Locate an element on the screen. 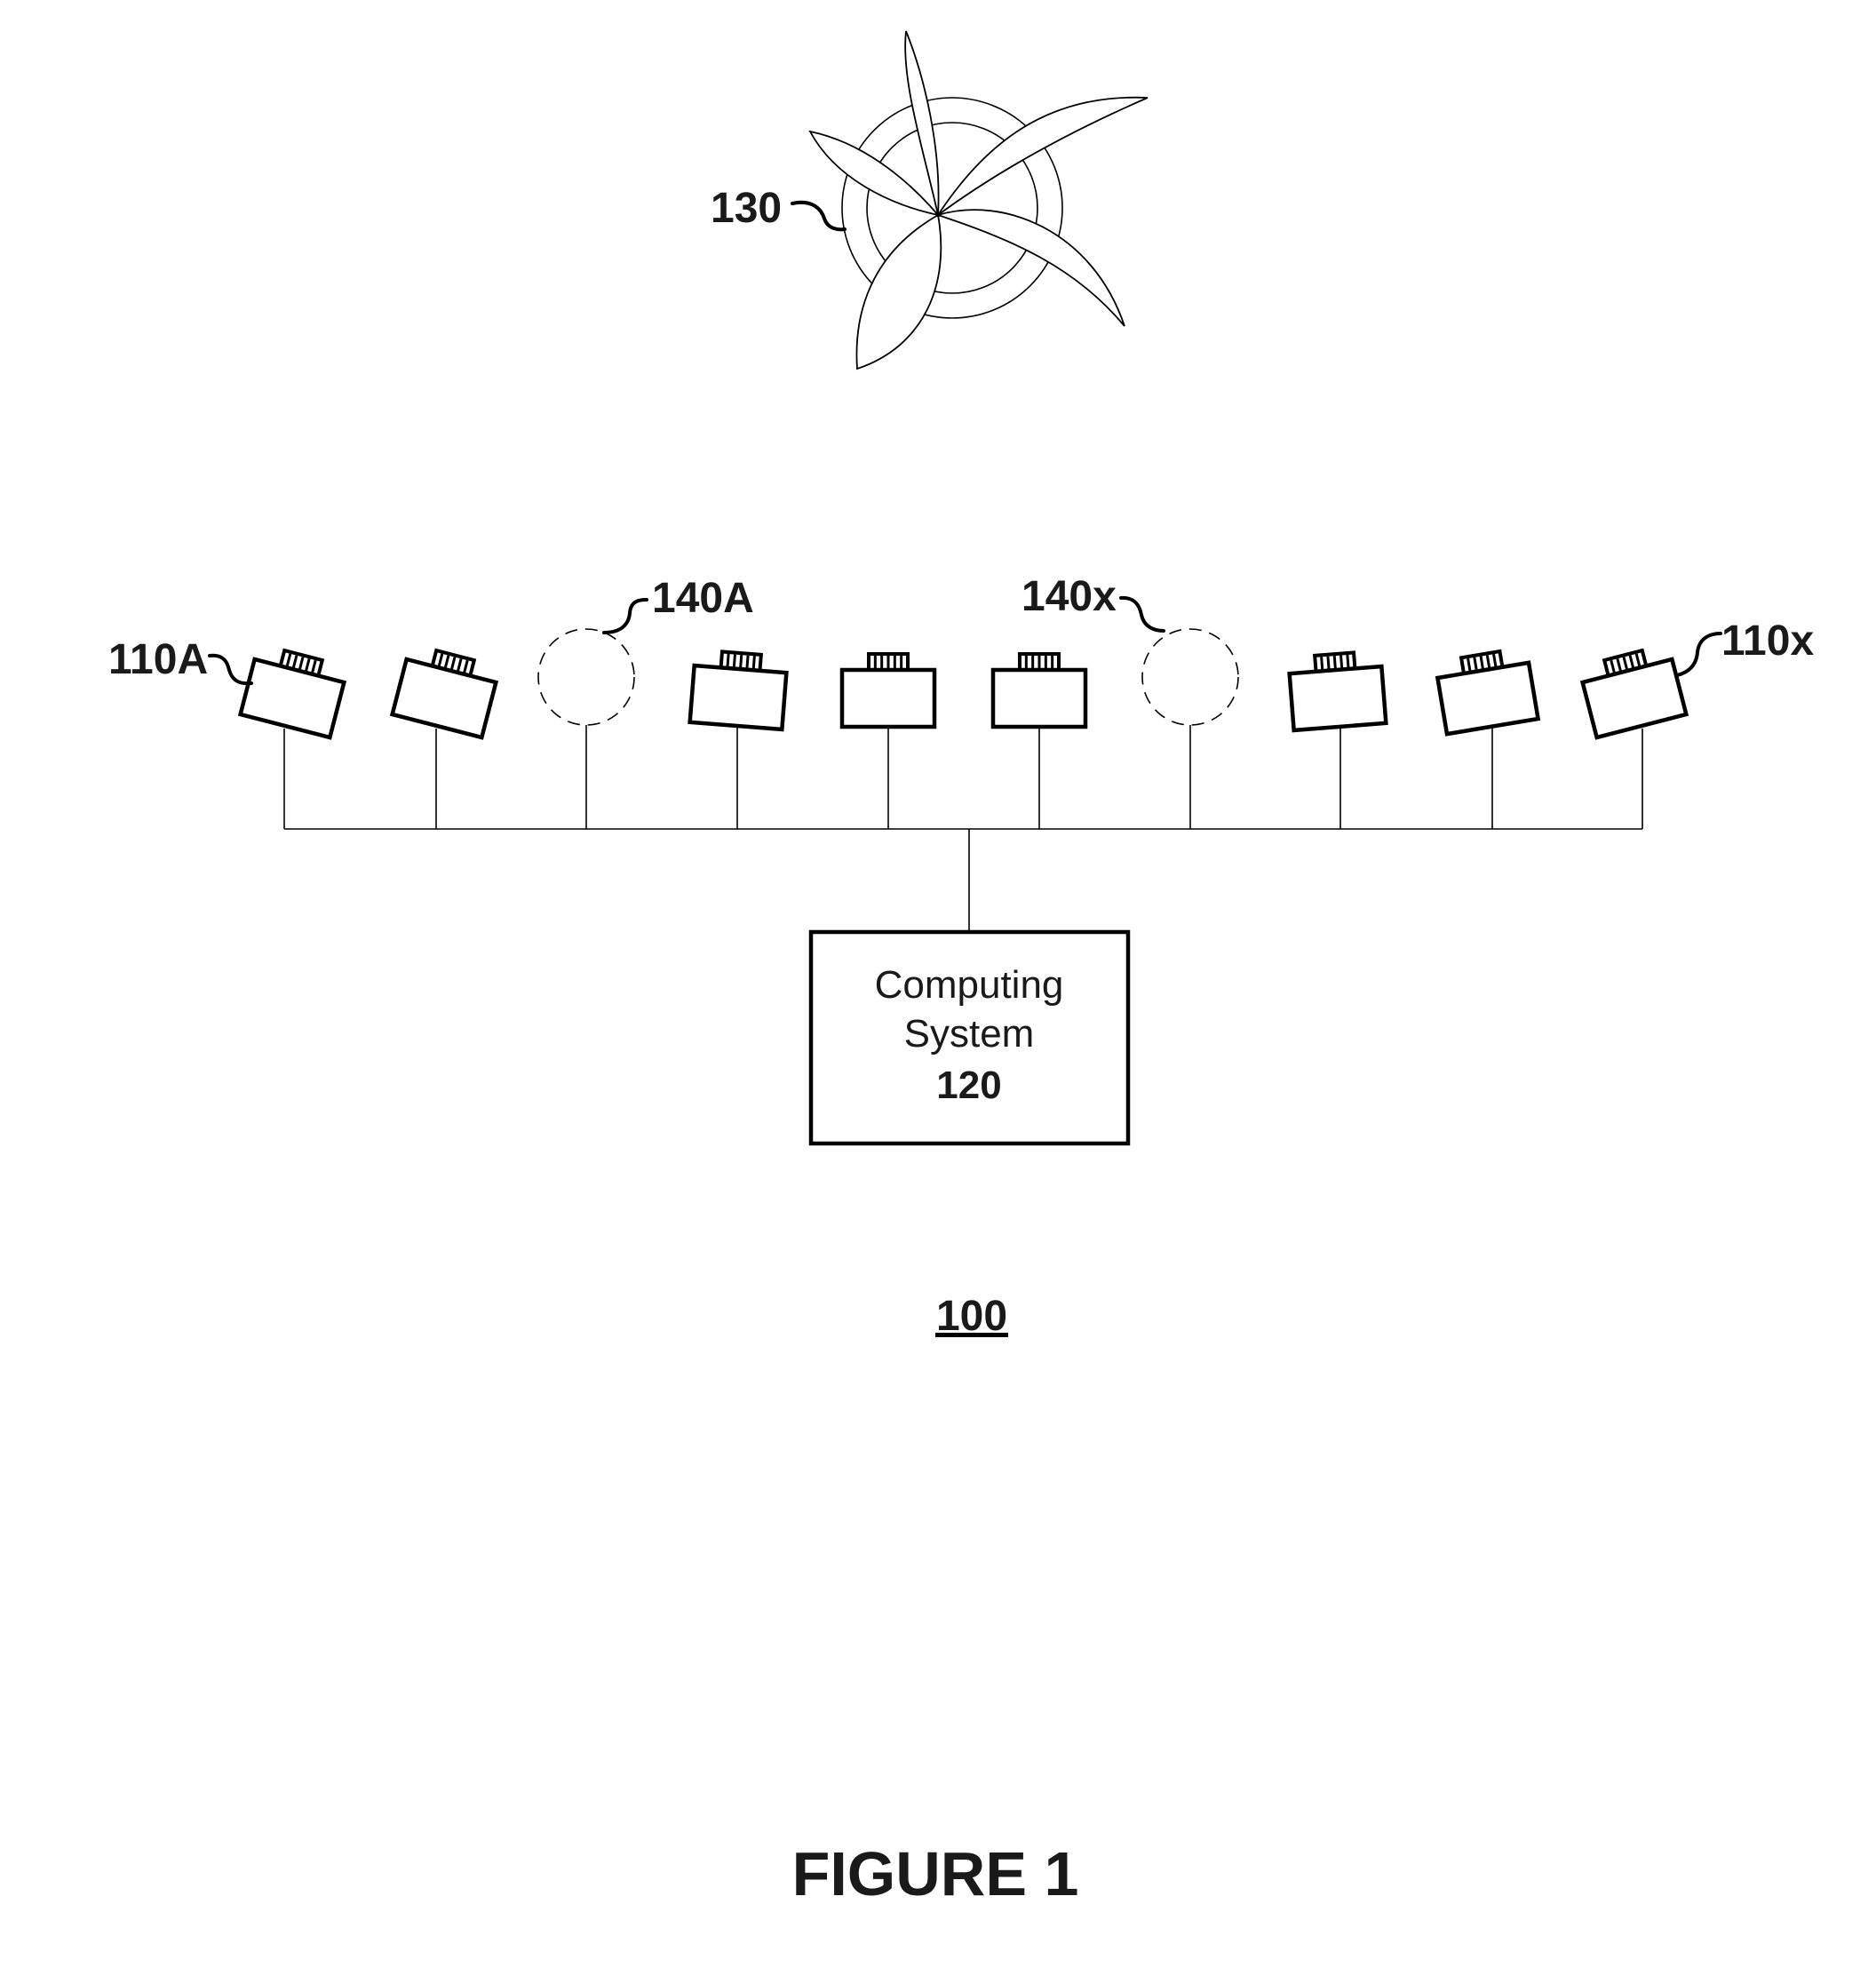 The image size is (1876, 1976). computing-system-box: Computing System 120 is located at coordinates (969, 1037).